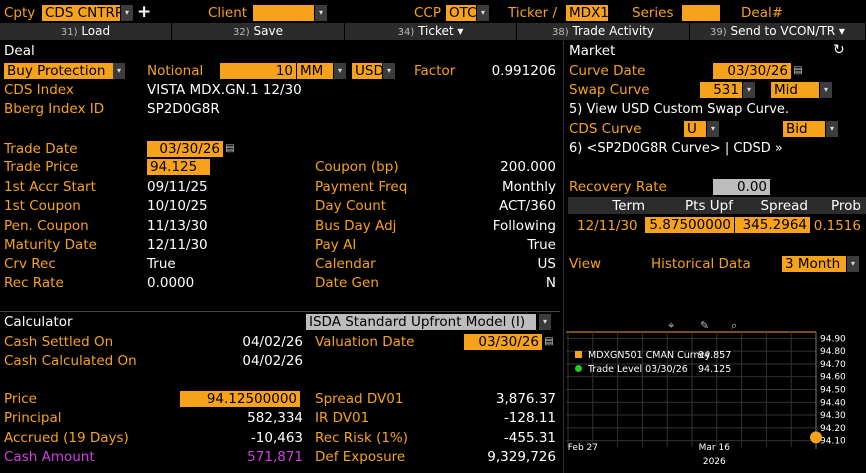  I want to click on recovery-rate-label: Recovery Rate, so click(618, 187).